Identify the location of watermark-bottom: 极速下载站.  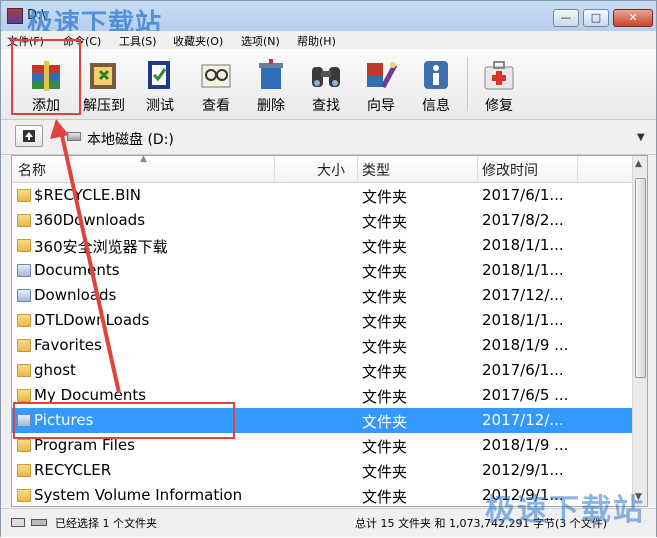
(565, 510).